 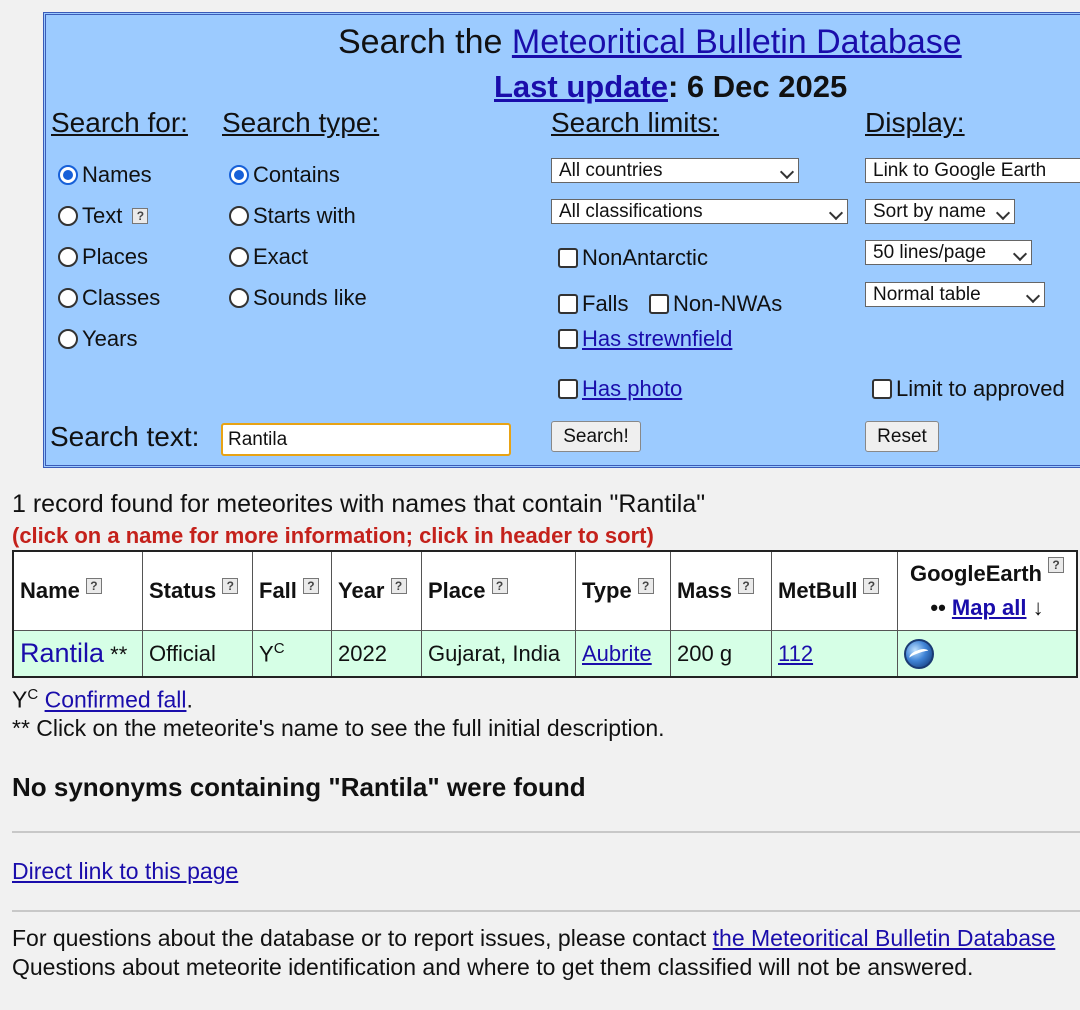 I want to click on strewnfield-option: Has strewnfield, so click(x=645, y=339).